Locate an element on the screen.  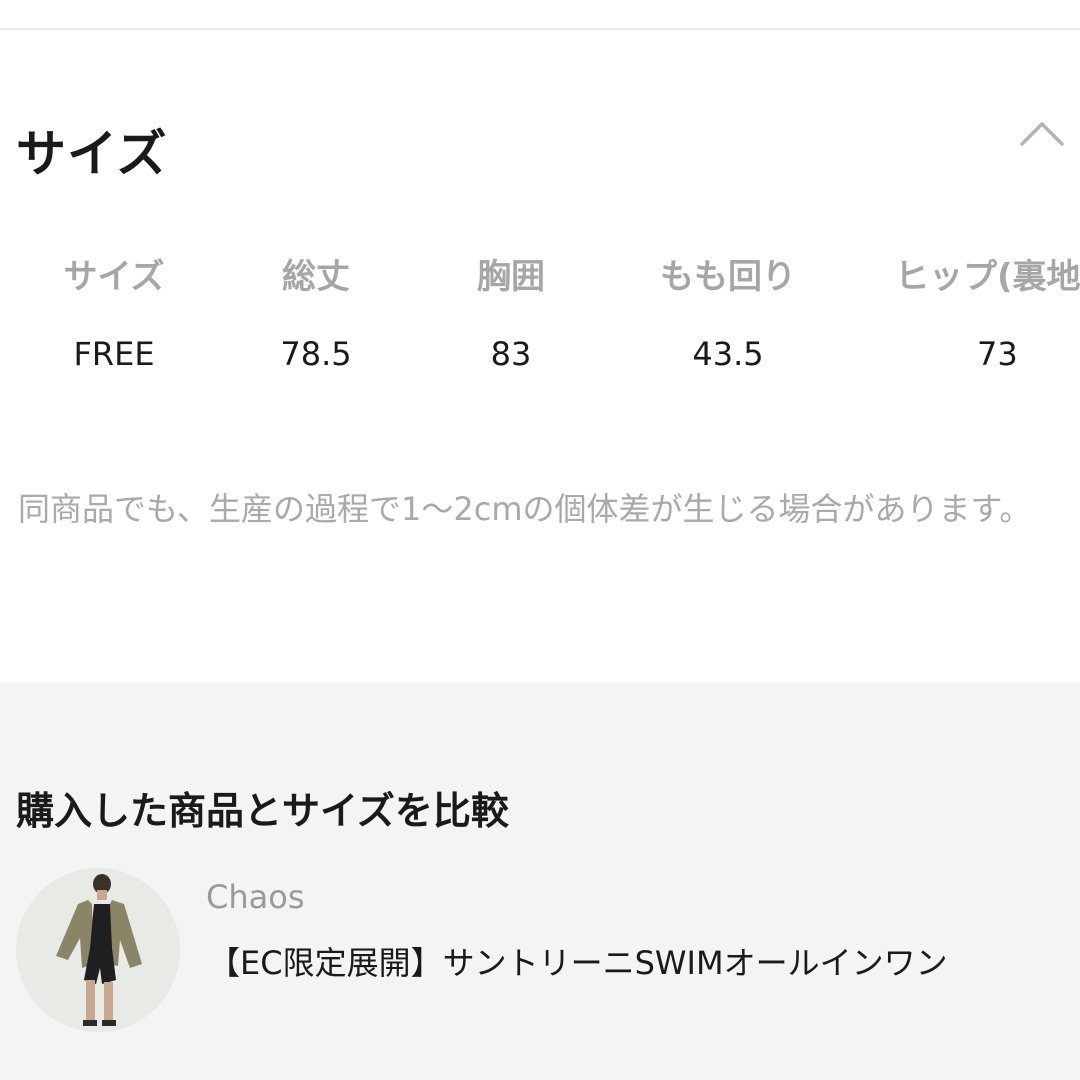
table-header-cell: 総丈 is located at coordinates (316, 277).